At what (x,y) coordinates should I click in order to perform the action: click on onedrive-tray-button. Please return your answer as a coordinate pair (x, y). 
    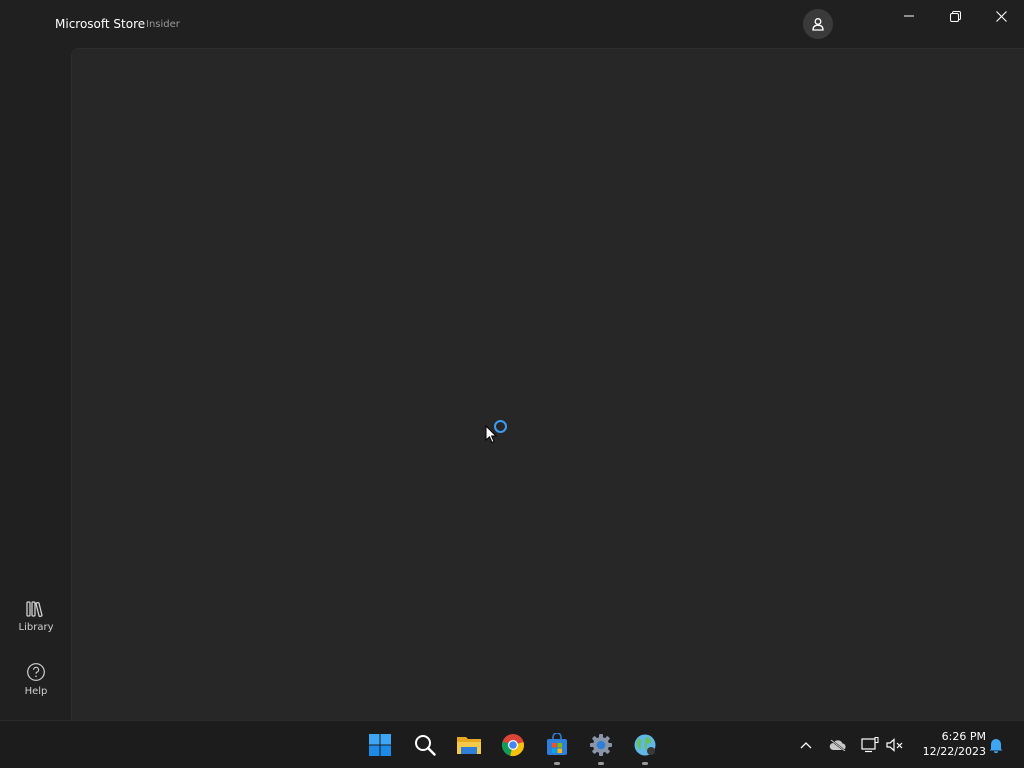
    Looking at the image, I should click on (838, 745).